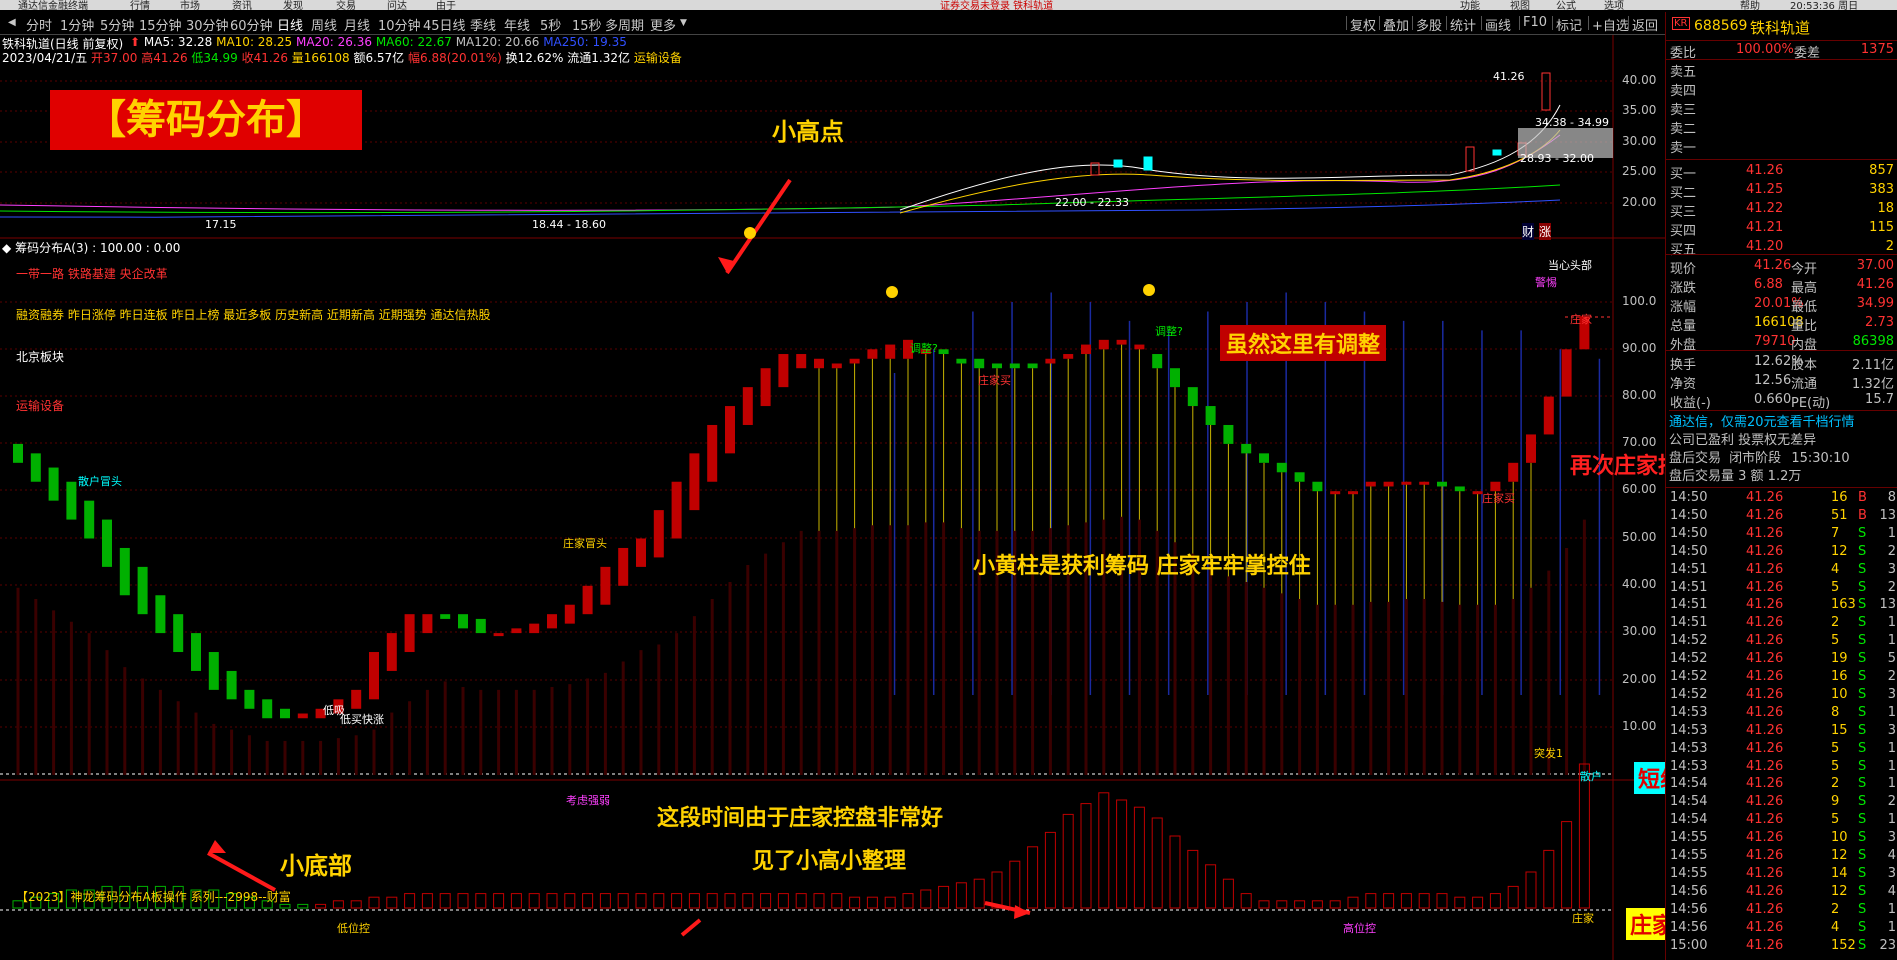 This screenshot has height=960, width=1897. I want to click on menu-item: 发现, so click(293, 5).